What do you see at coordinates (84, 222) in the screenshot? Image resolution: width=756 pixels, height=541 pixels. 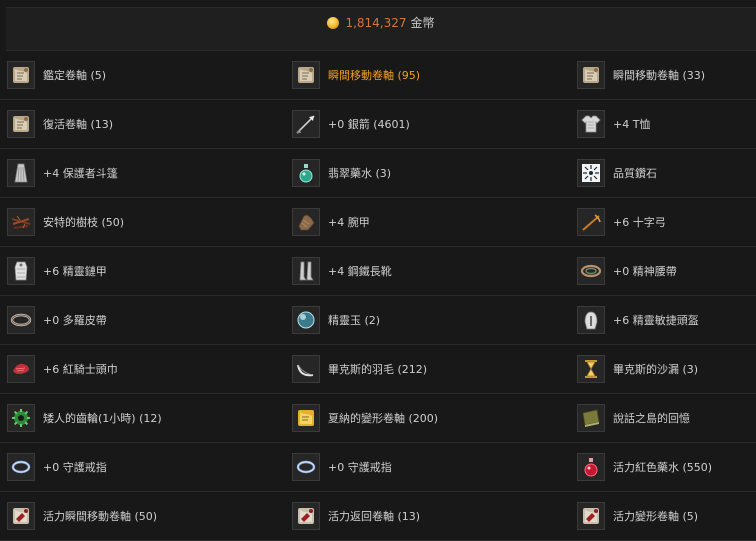 I see `item-label: 安特的樹枝 (50)` at bounding box center [84, 222].